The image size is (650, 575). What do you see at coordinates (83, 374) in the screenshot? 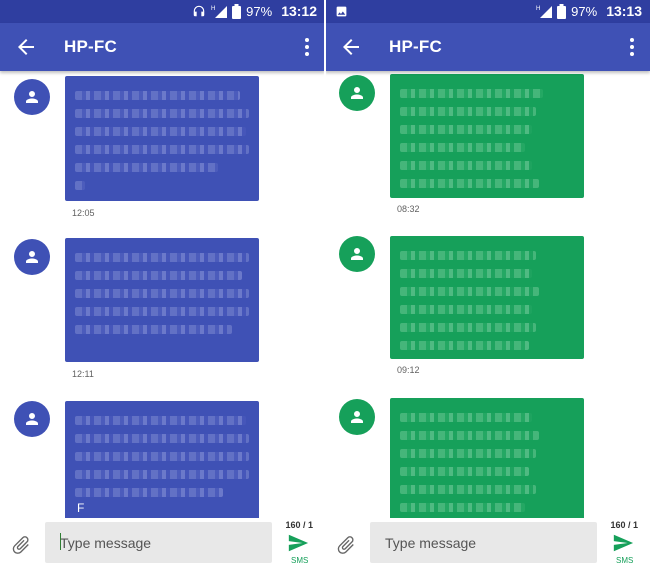
I see `message-time: 12:11` at bounding box center [83, 374].